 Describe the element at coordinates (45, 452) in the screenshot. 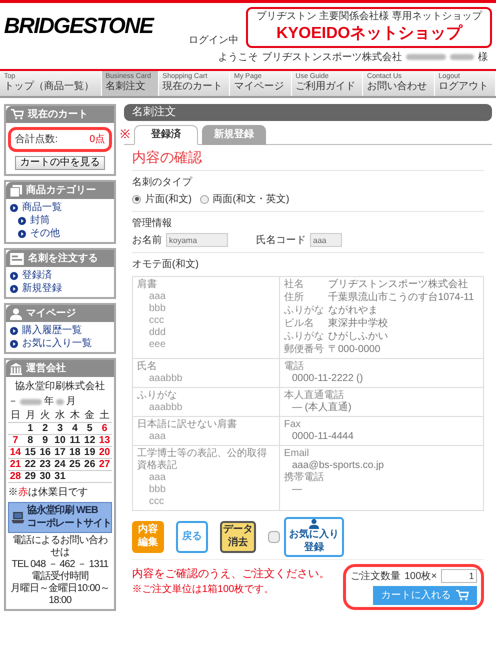

I see `calendar-day: 16` at that location.